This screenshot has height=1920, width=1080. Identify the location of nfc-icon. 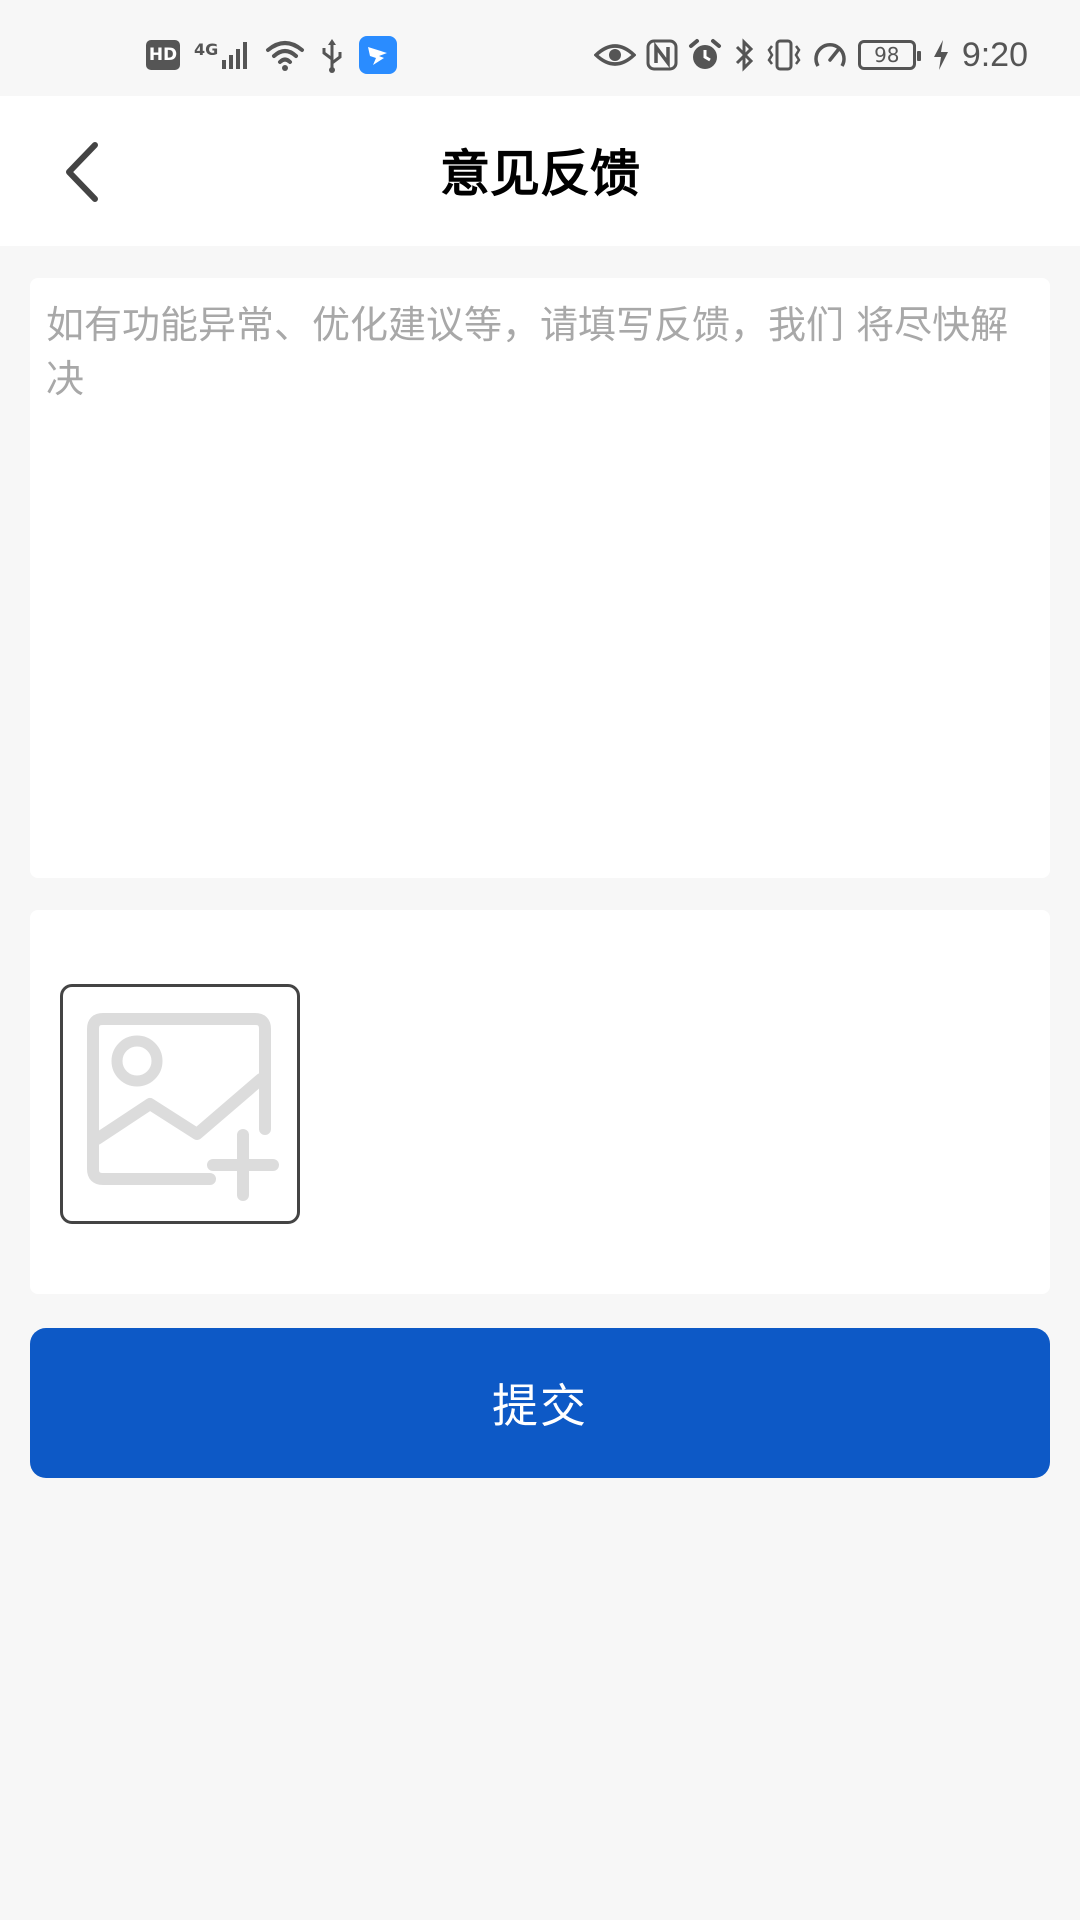
(662, 55).